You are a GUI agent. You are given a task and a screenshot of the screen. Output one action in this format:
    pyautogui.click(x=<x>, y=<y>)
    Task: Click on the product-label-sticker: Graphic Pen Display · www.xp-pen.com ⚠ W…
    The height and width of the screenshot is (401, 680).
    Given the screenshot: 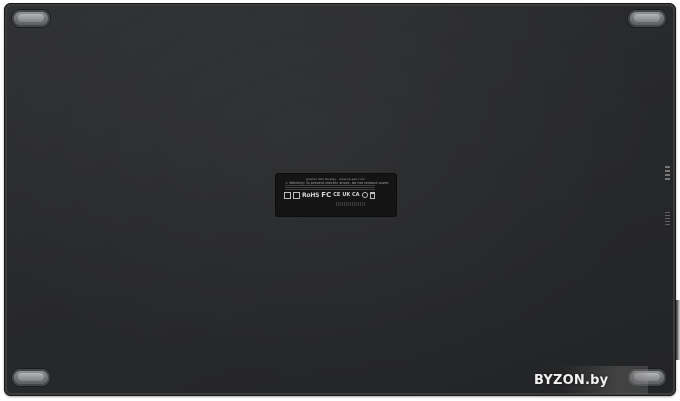 What is the action you would take?
    pyautogui.click(x=336, y=195)
    